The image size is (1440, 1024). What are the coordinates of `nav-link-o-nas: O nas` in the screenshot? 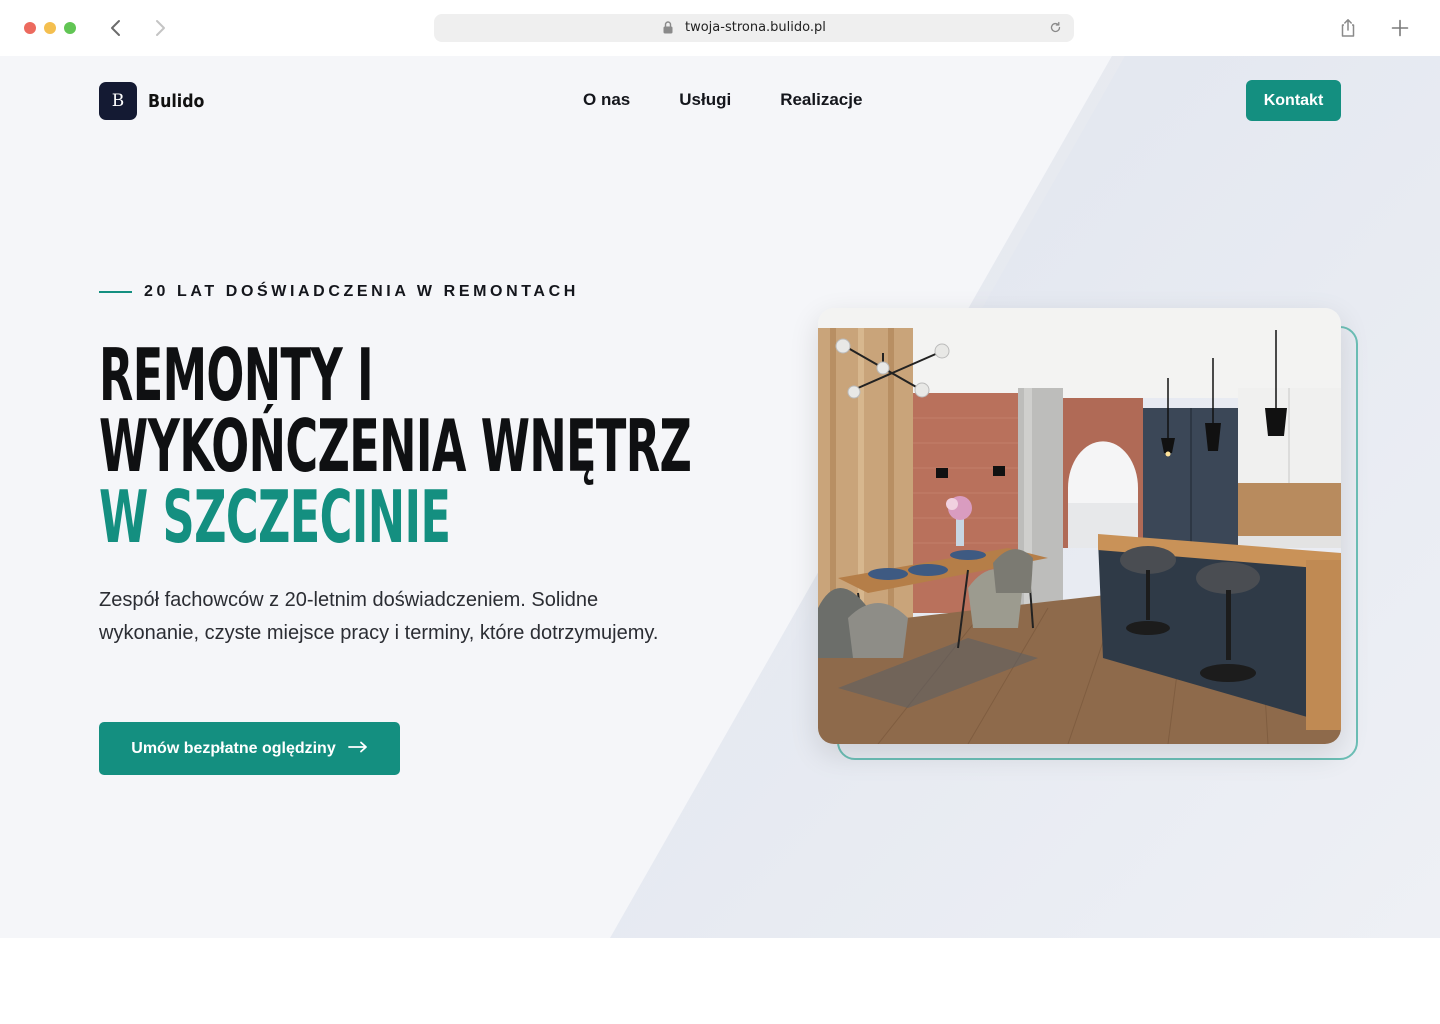 It's located at (606, 100).